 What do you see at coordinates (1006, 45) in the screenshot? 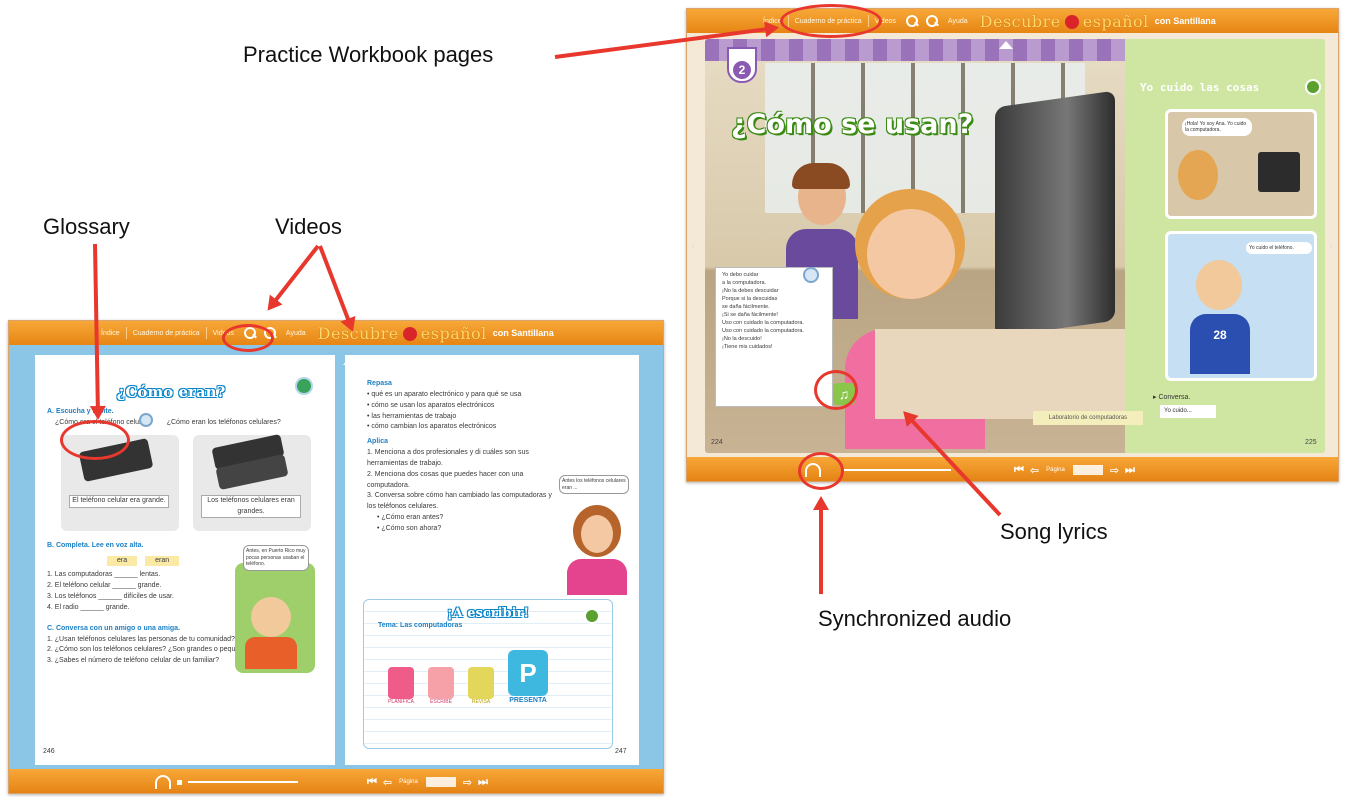
I see `scroll-up-arrow` at bounding box center [1006, 45].